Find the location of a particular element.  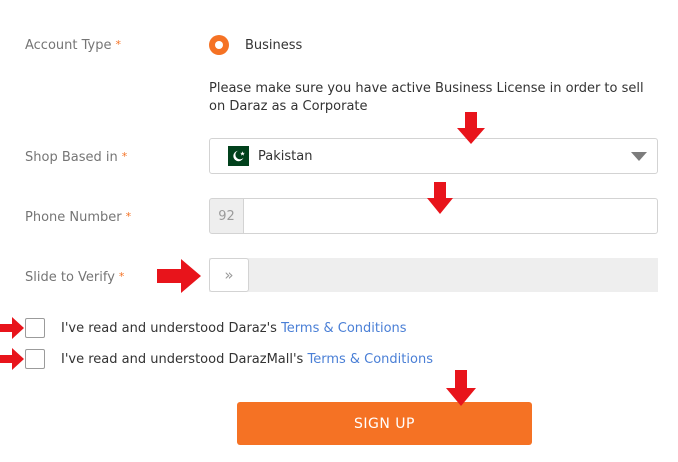

darazmall-terms-text: I've read and understood DarazMall's is located at coordinates (184, 359).